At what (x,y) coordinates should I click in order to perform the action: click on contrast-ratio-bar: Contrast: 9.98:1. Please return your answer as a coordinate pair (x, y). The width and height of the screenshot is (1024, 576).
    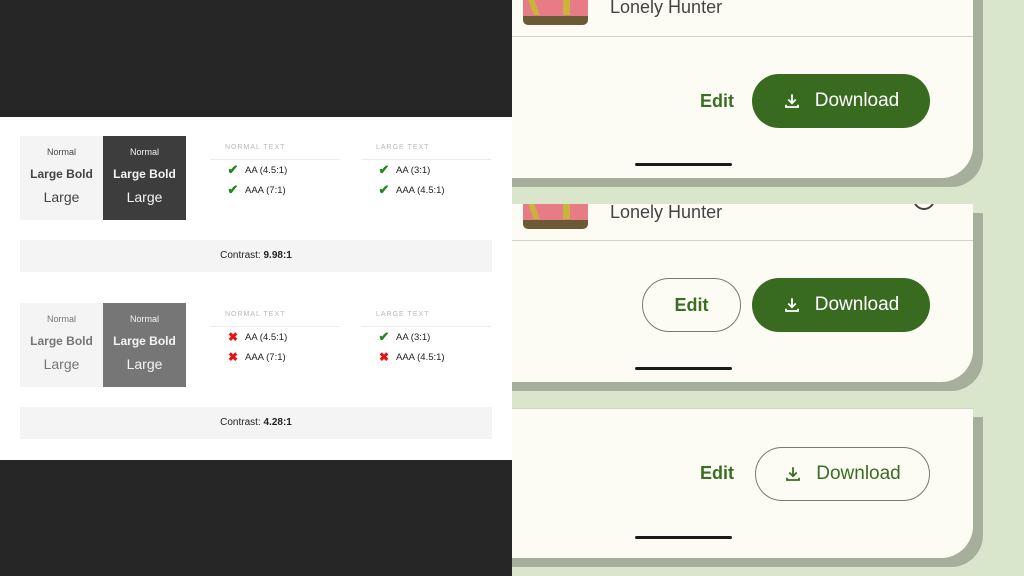
    Looking at the image, I should click on (256, 256).